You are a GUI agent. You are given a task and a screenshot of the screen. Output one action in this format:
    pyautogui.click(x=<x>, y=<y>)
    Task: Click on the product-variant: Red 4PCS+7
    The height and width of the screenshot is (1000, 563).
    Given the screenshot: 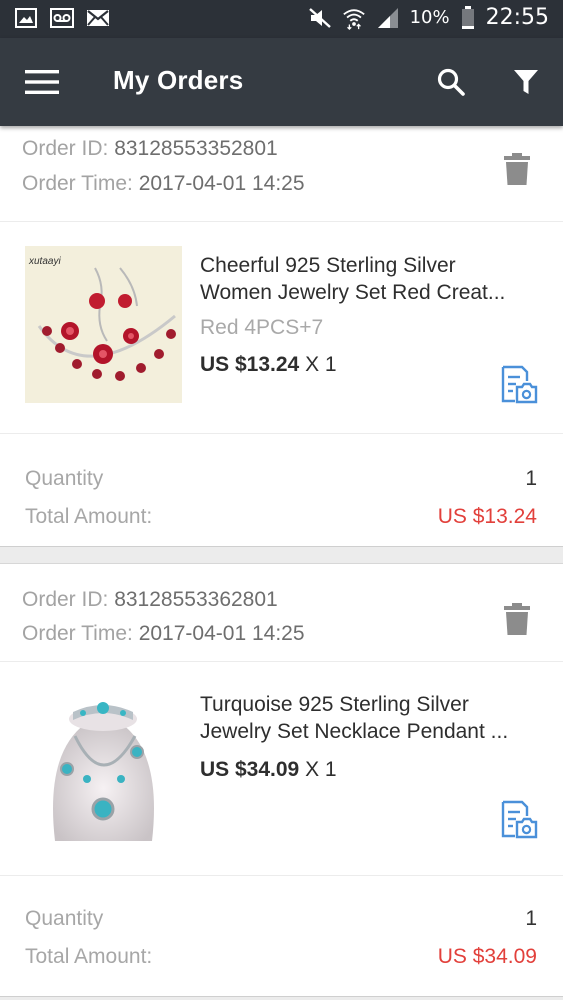 What is the action you would take?
    pyautogui.click(x=262, y=327)
    